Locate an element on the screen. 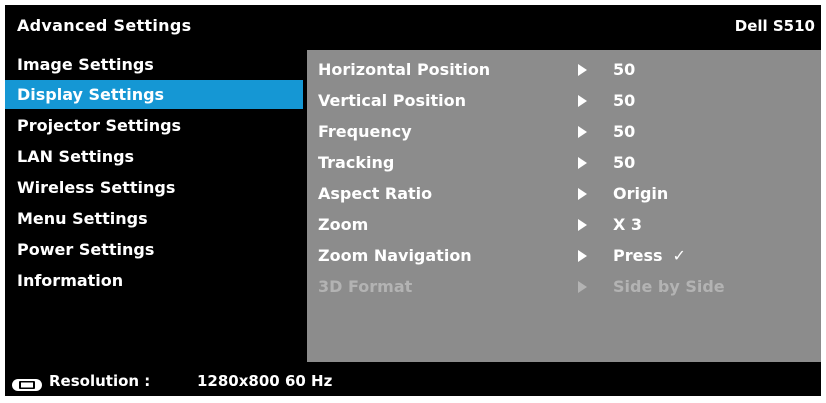 The width and height of the screenshot is (826, 403). resolution-value: 1280x800 60 Hz is located at coordinates (265, 381).